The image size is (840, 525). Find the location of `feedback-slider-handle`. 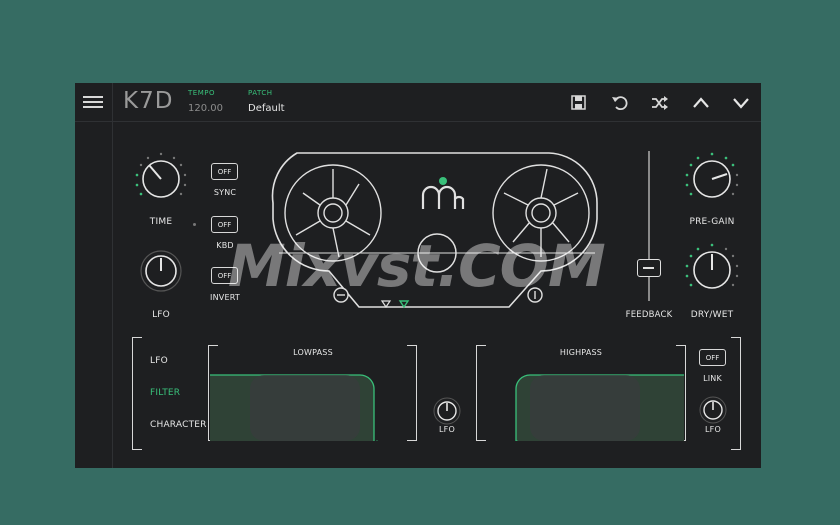

feedback-slider-handle is located at coordinates (649, 268).